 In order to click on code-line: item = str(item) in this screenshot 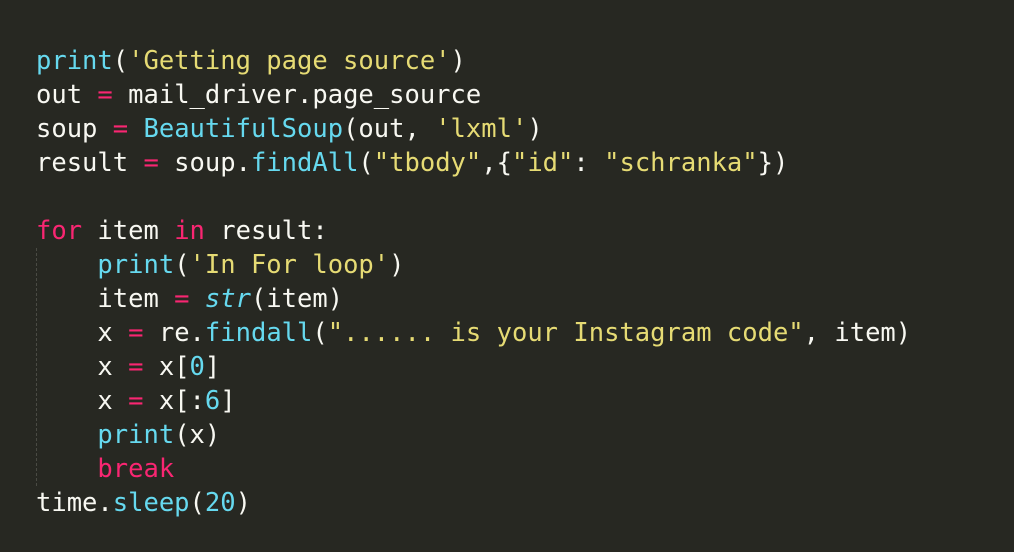, I will do `click(473, 299)`.